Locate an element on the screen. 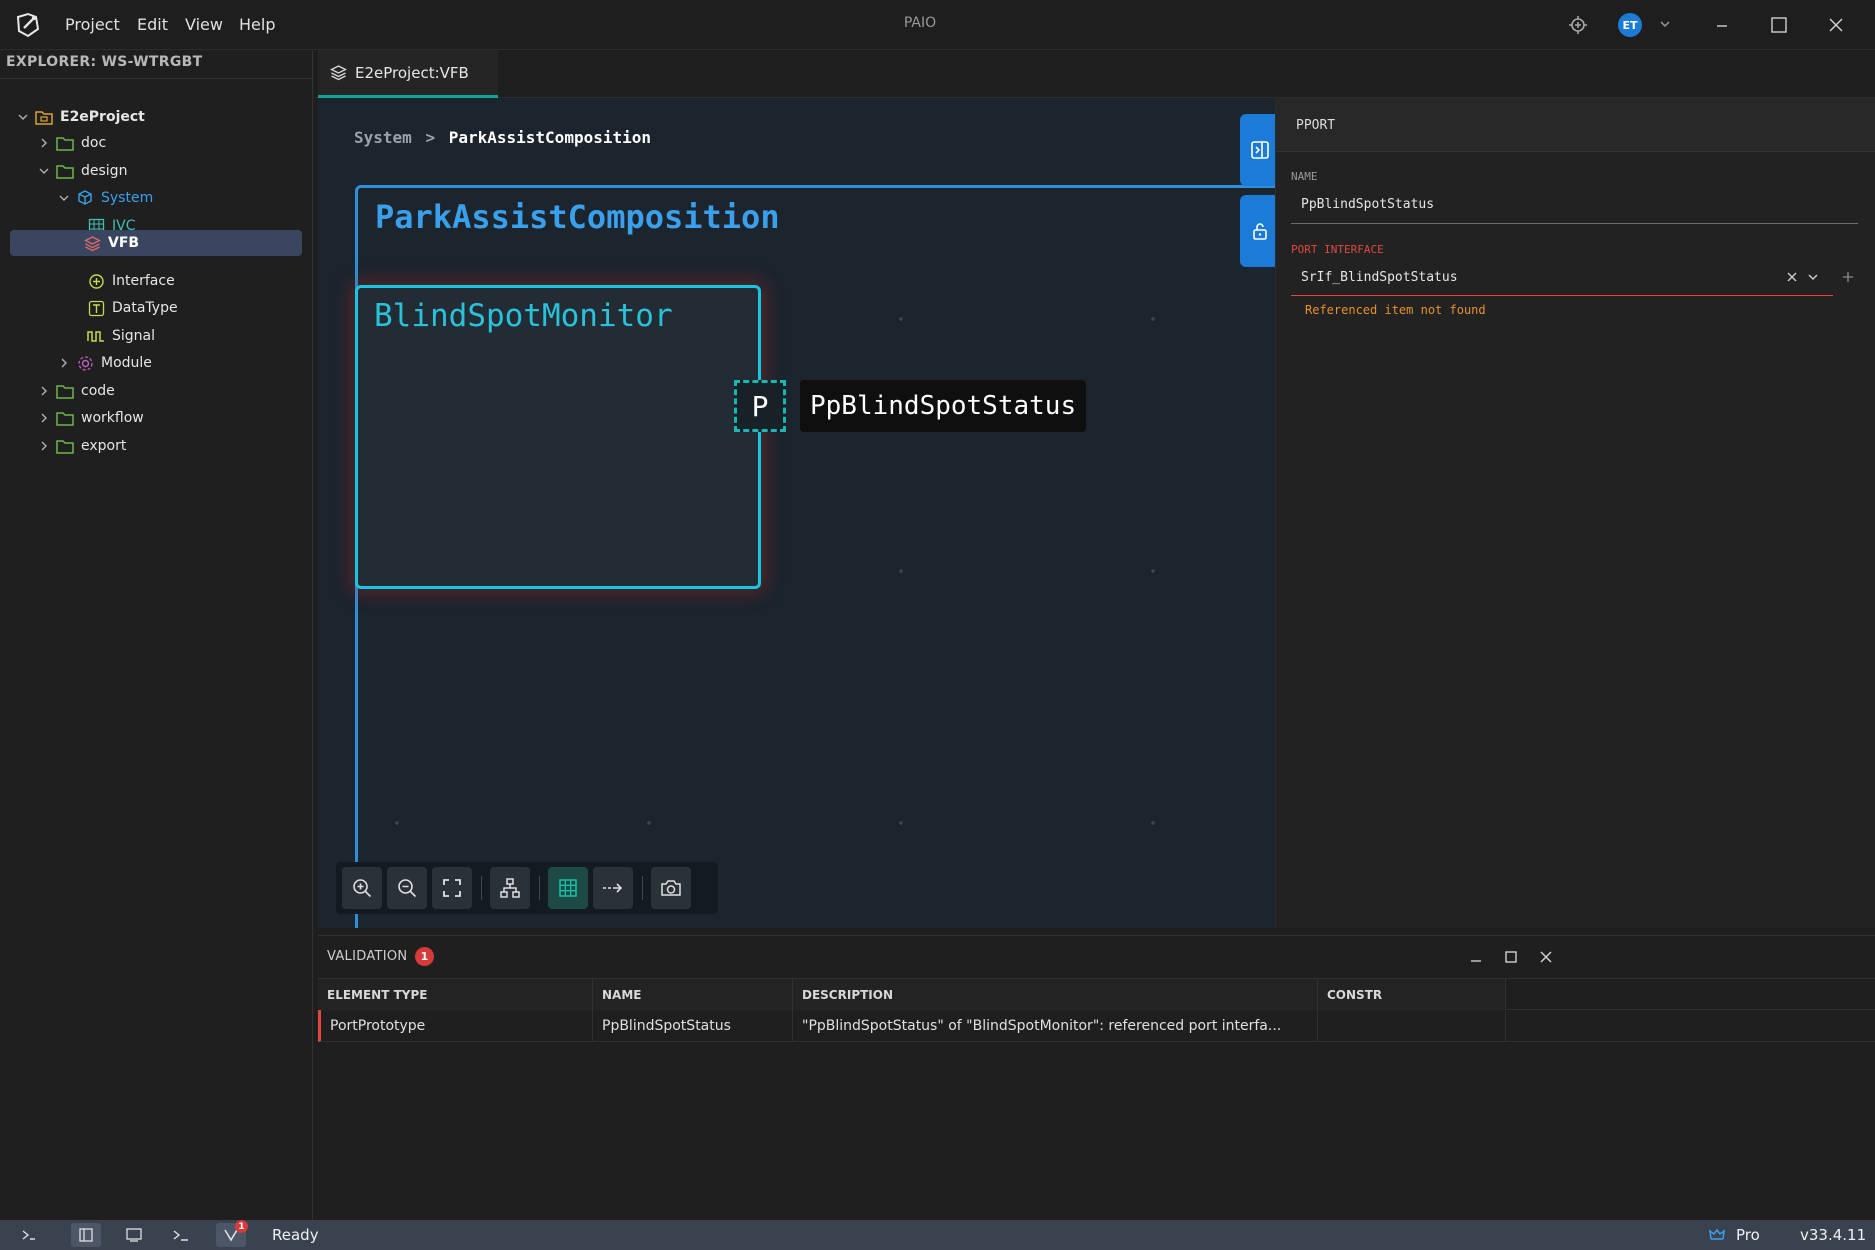  grid-icon is located at coordinates (568, 888).